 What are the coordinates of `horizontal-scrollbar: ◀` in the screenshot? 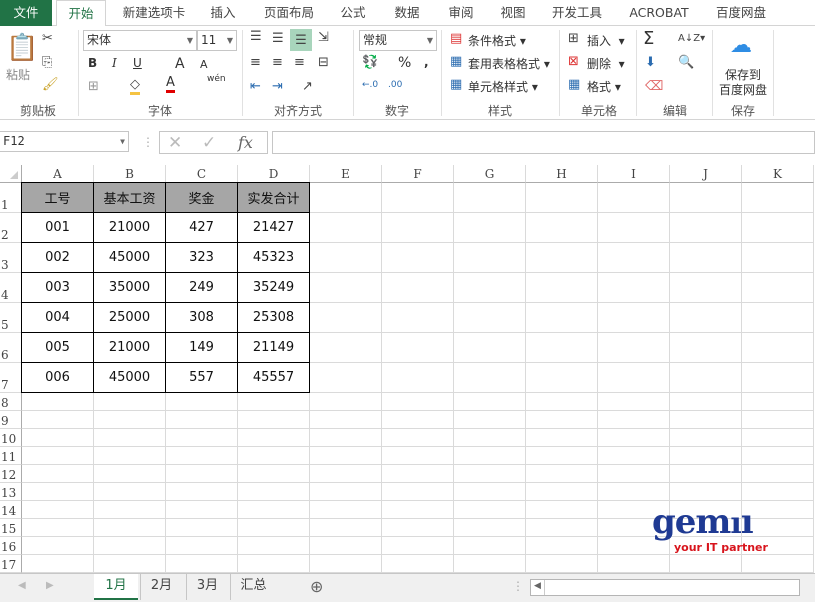 It's located at (665, 587).